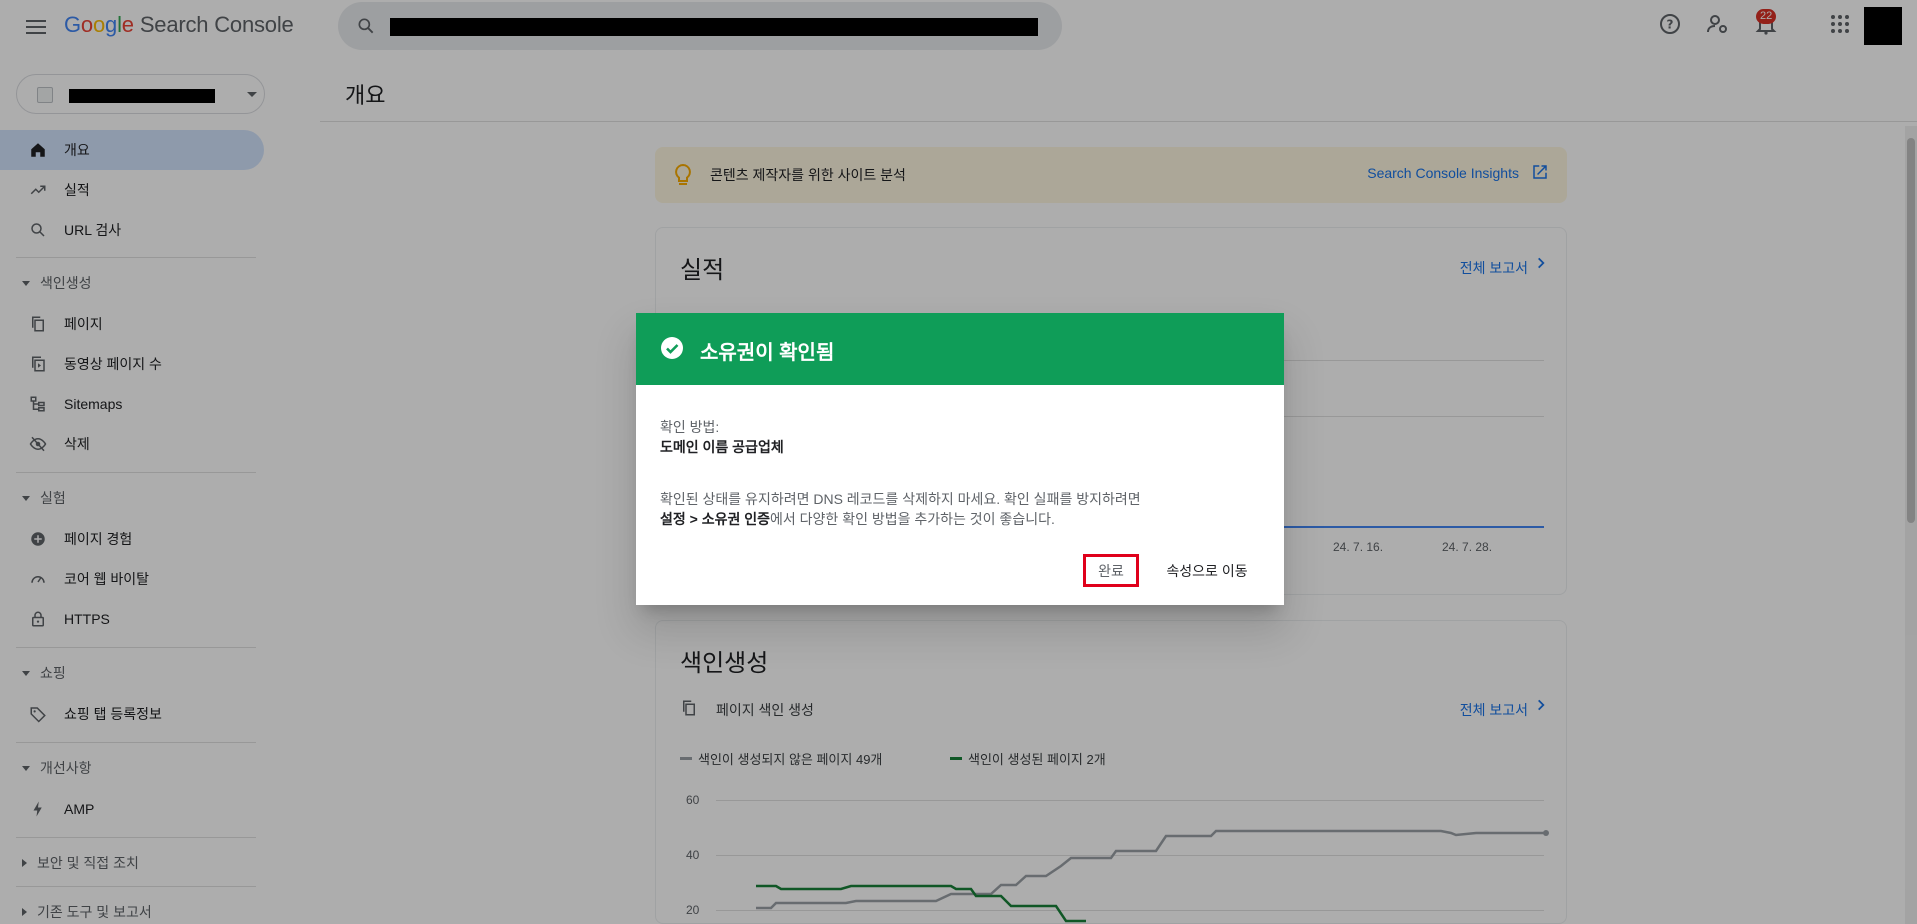 The image size is (1917, 924). What do you see at coordinates (960, 349) in the screenshot?
I see `dialog-header: 소유권이 확인됨` at bounding box center [960, 349].